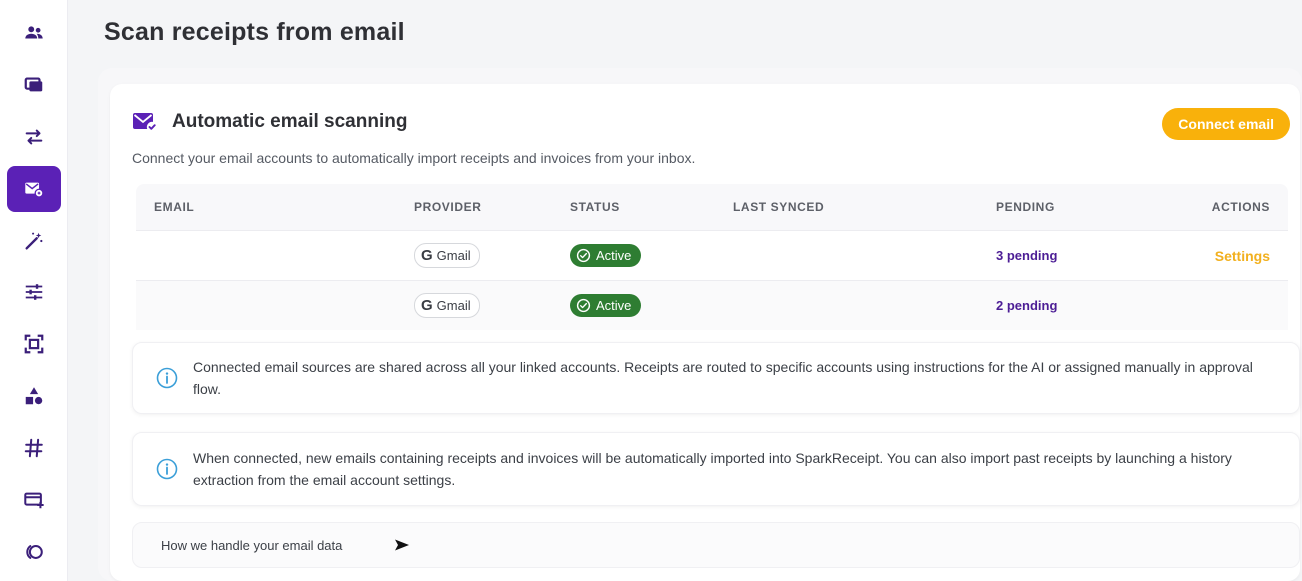 Image resolution: width=1302 pixels, height=581 pixels. I want to click on settings-link: Settings, so click(1242, 256).